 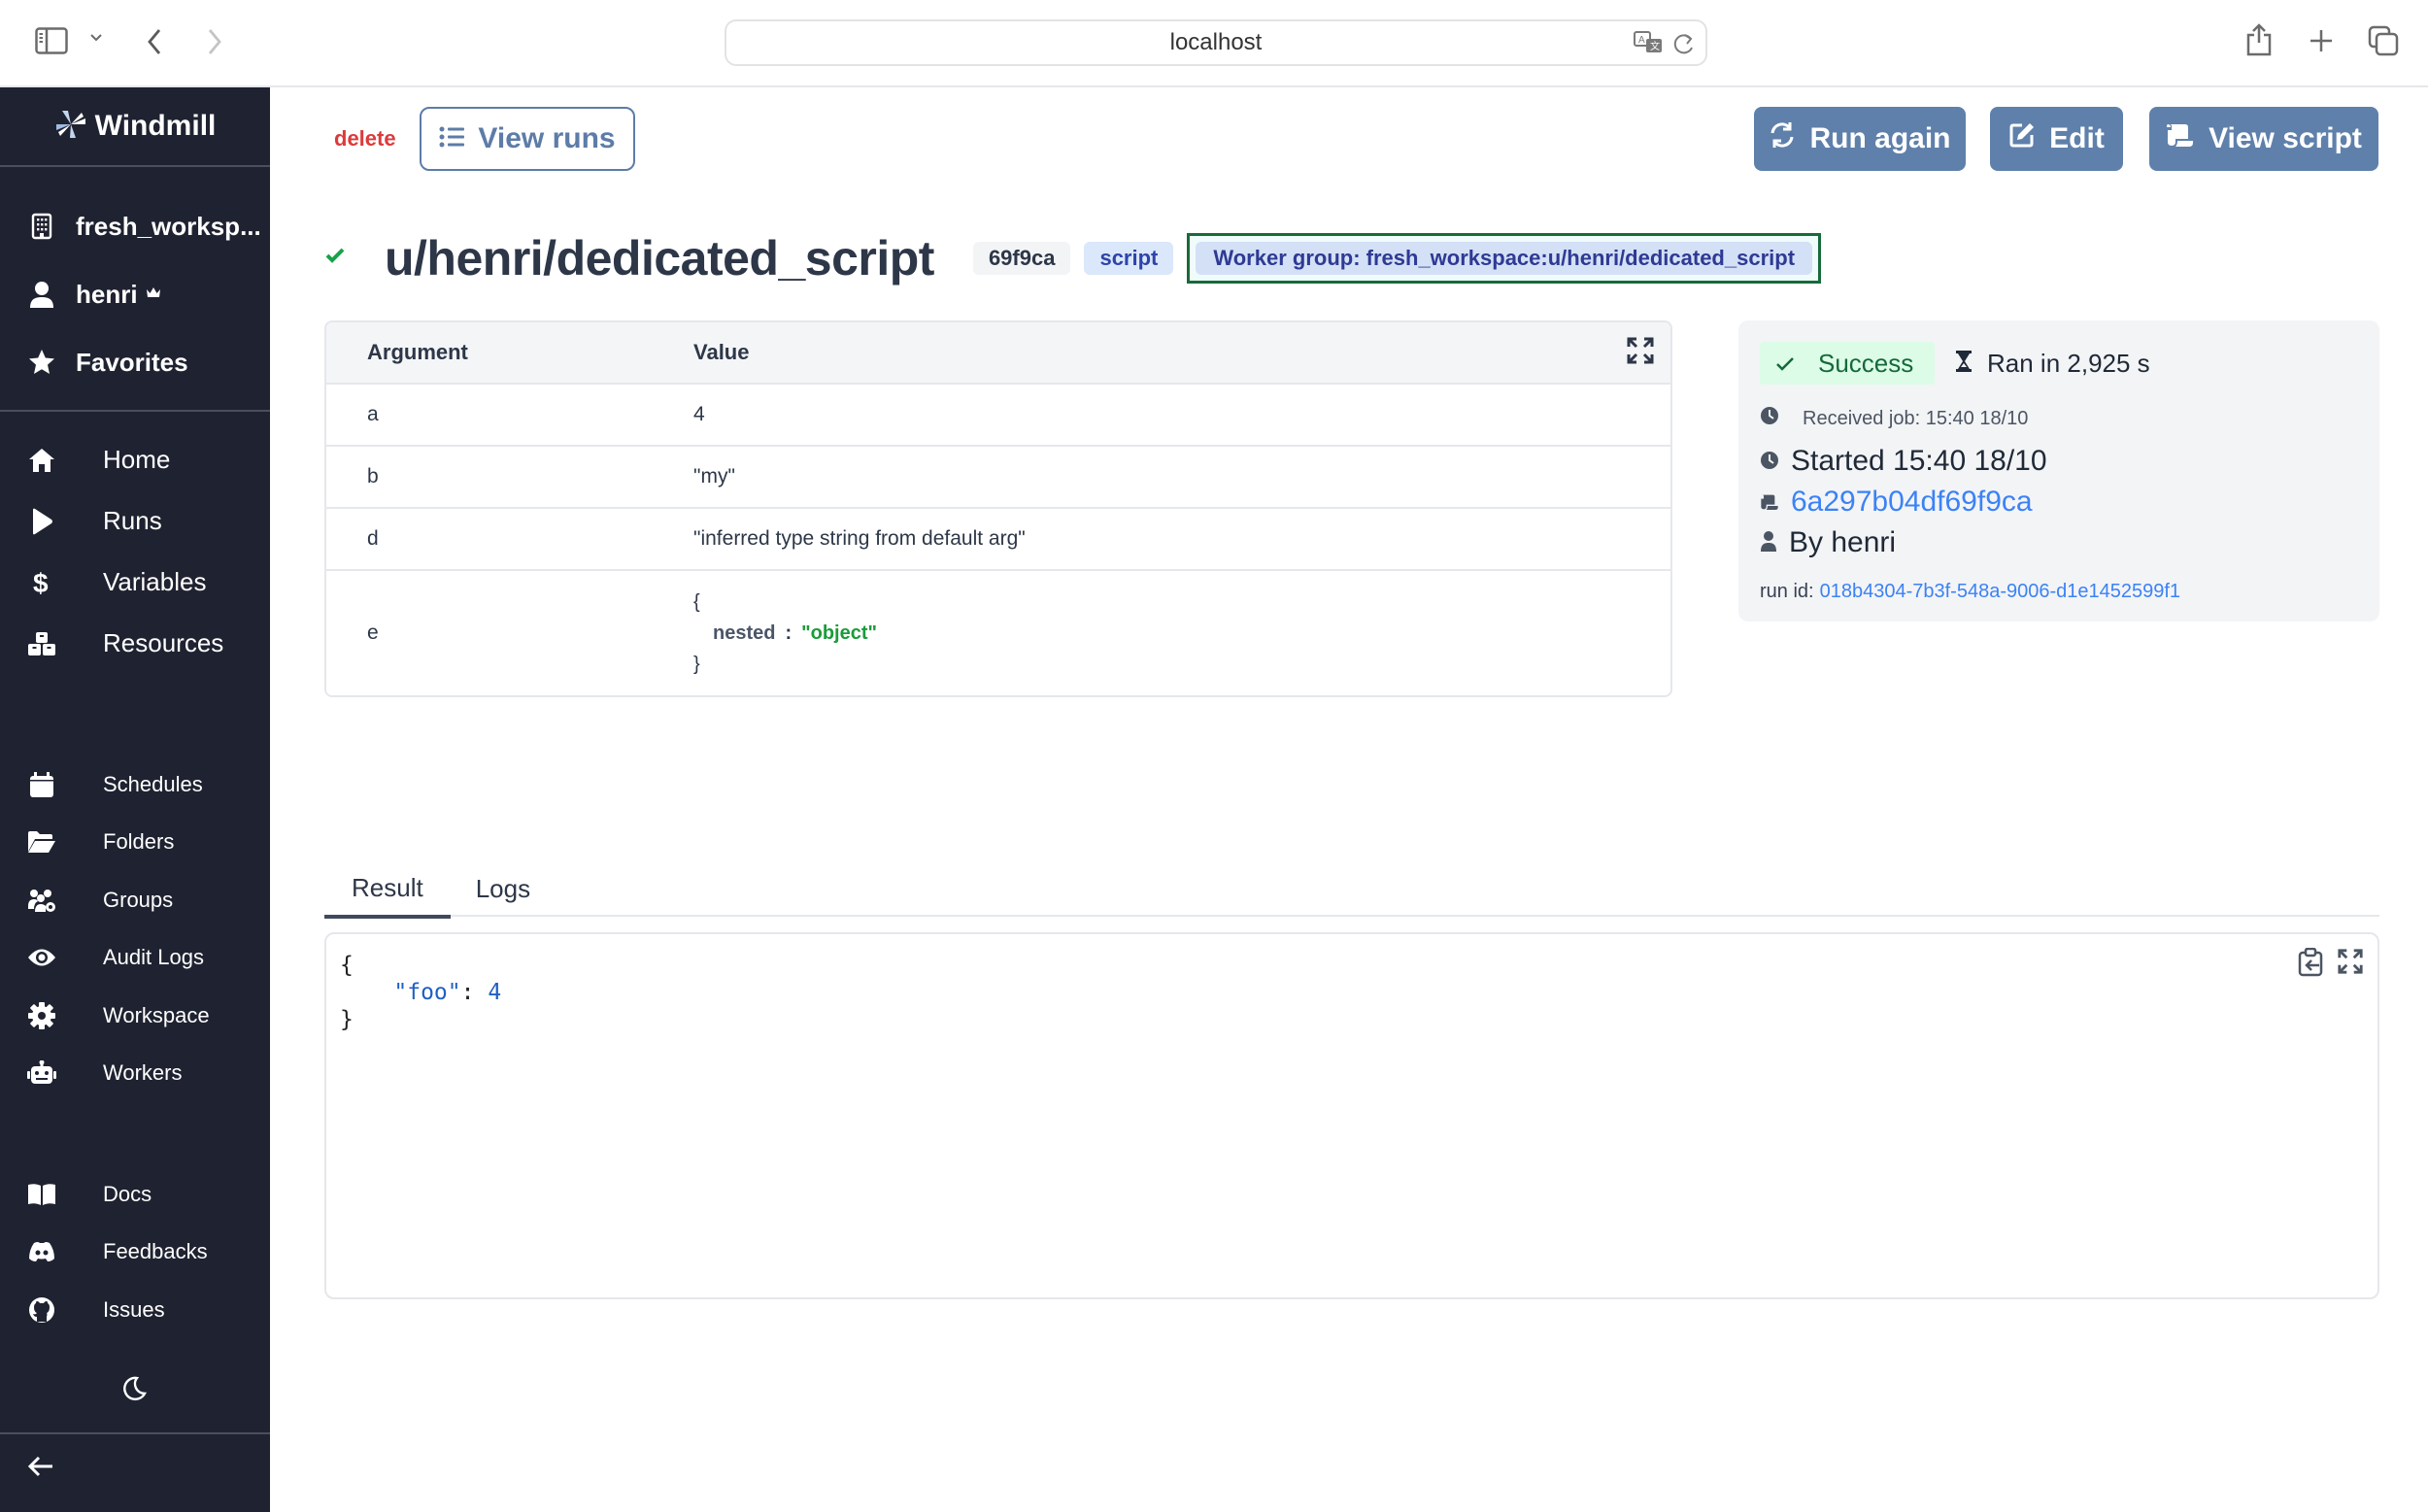 What do you see at coordinates (998, 353) in the screenshot?
I see `table-header: Argument Value` at bounding box center [998, 353].